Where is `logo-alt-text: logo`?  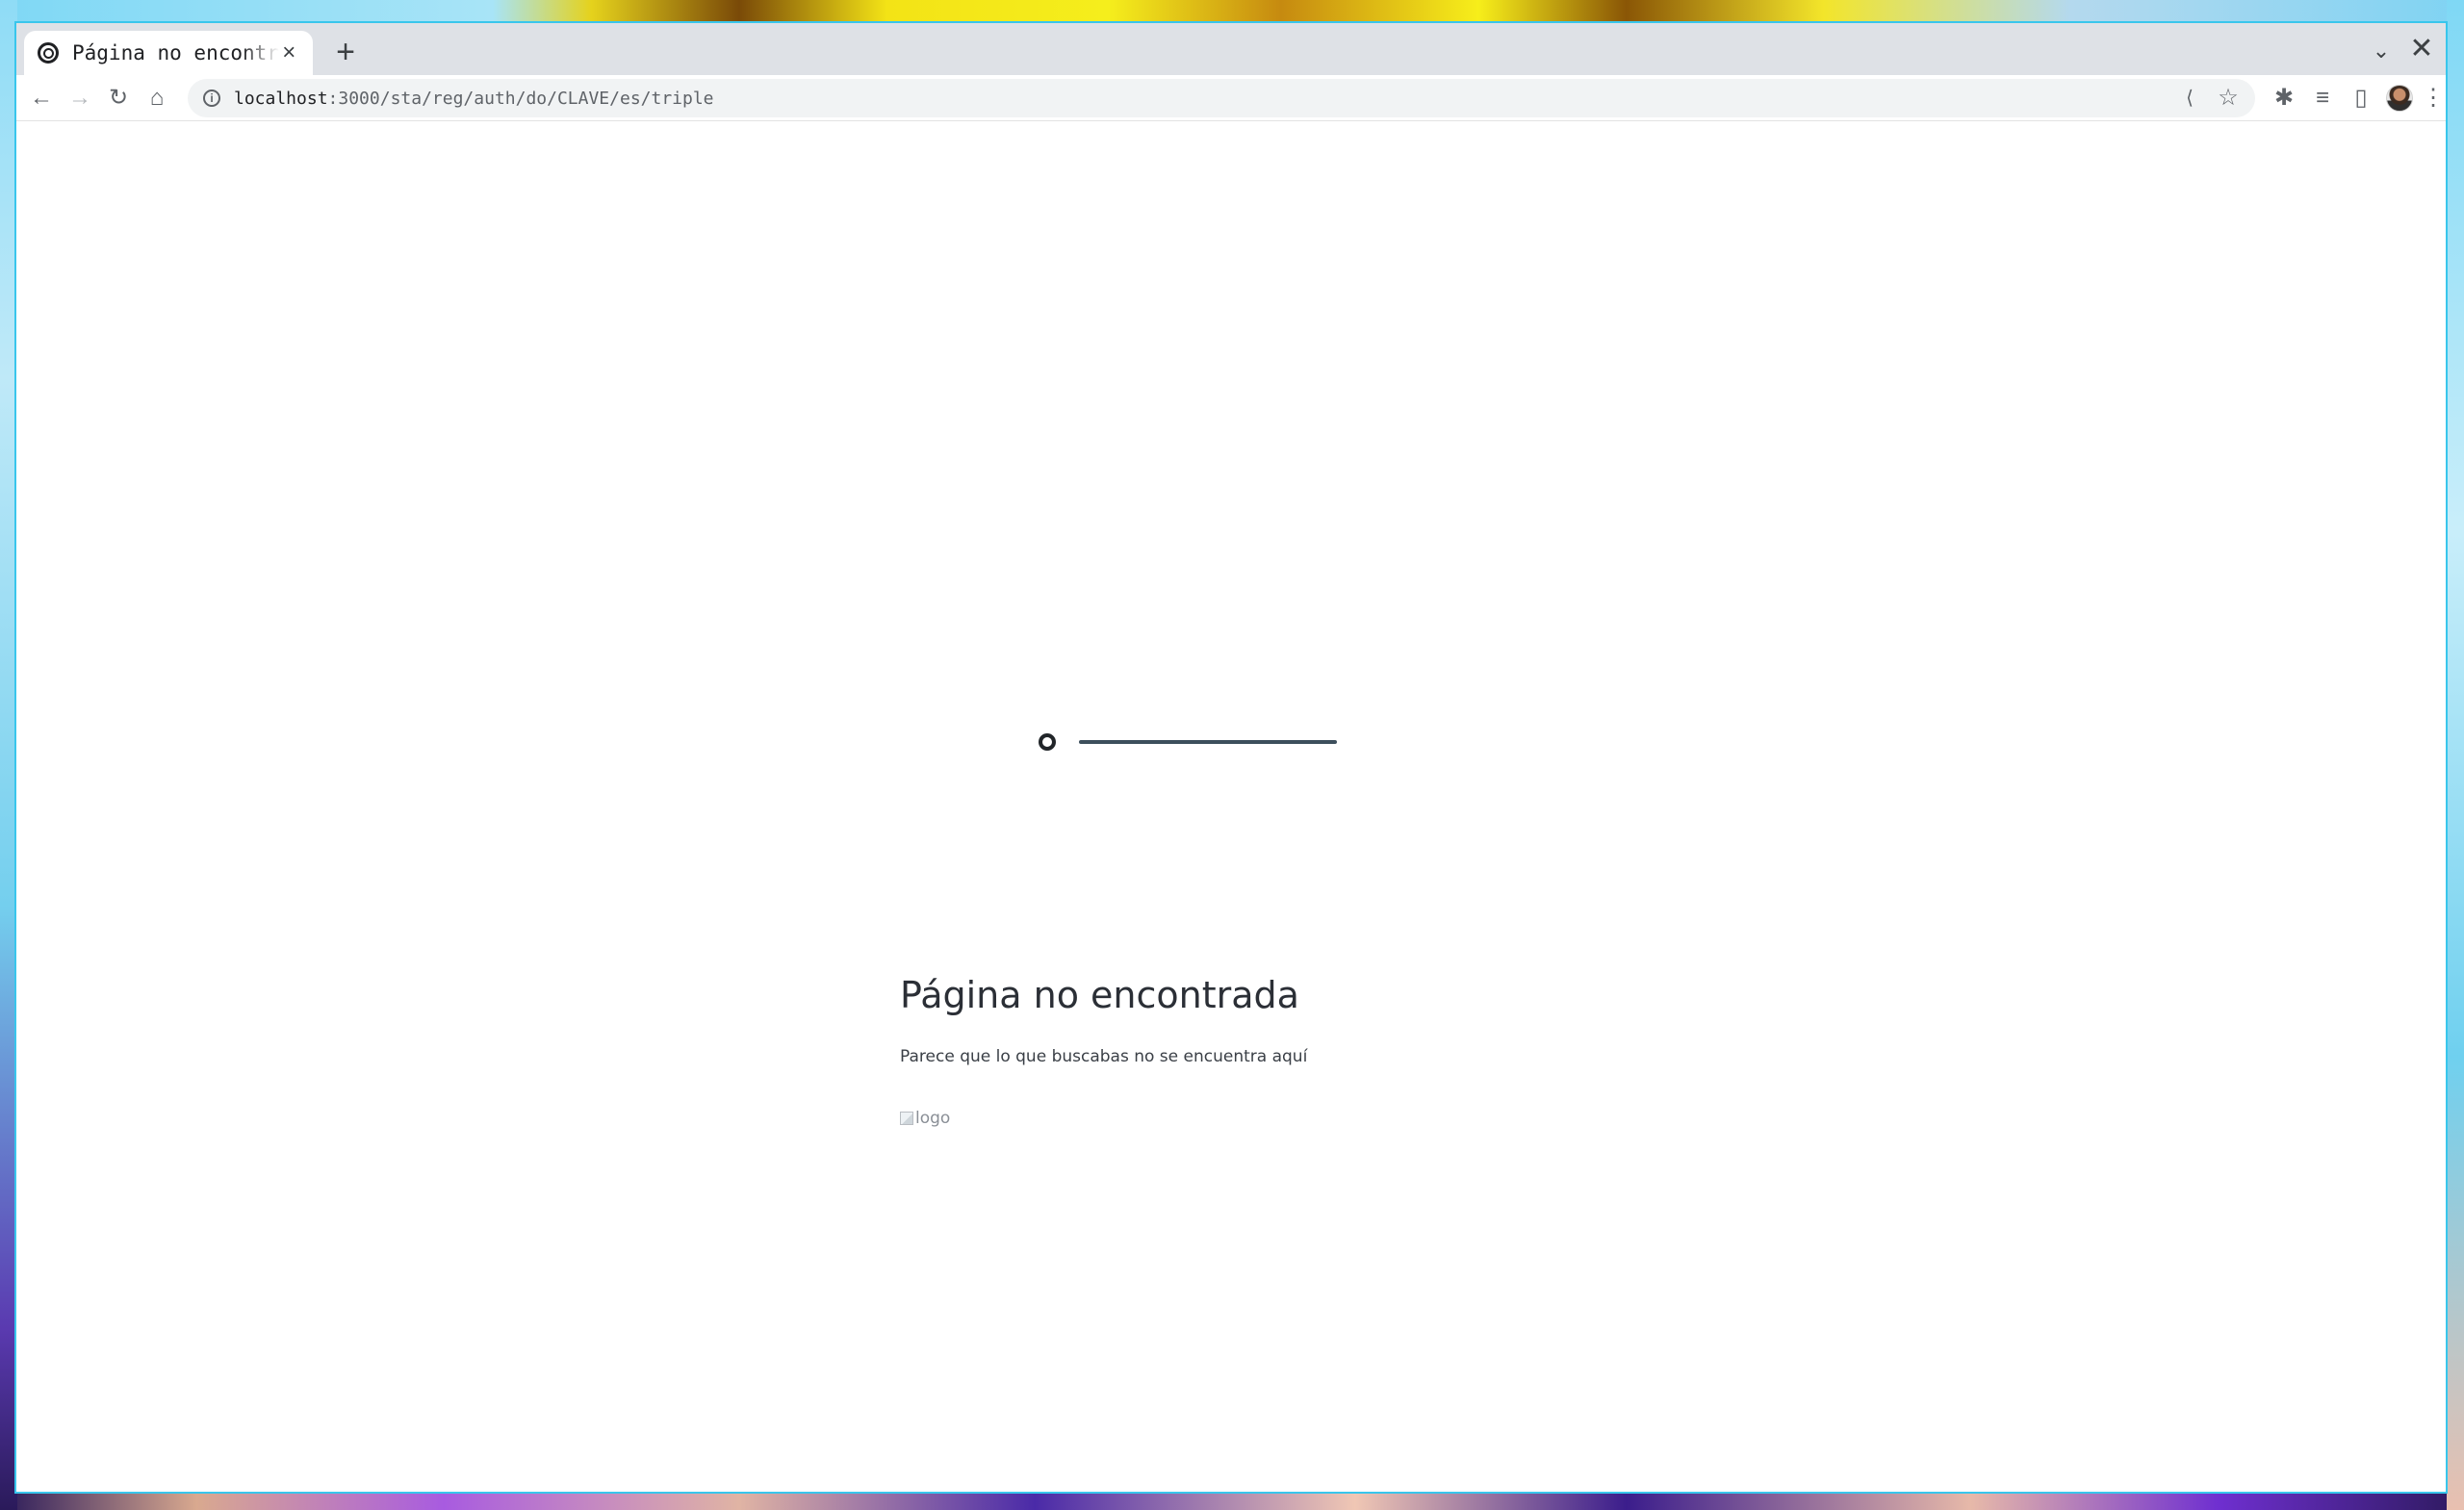 logo-alt-text: logo is located at coordinates (933, 1118).